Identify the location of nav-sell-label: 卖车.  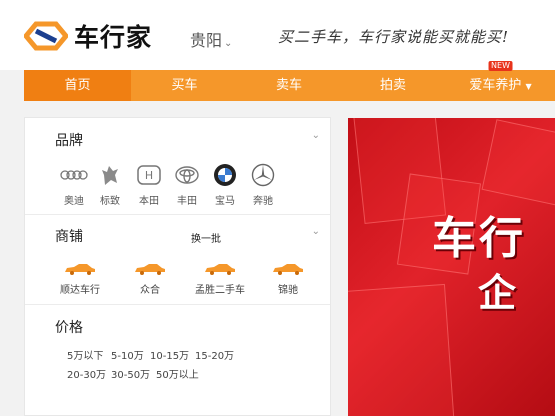
(288, 85).